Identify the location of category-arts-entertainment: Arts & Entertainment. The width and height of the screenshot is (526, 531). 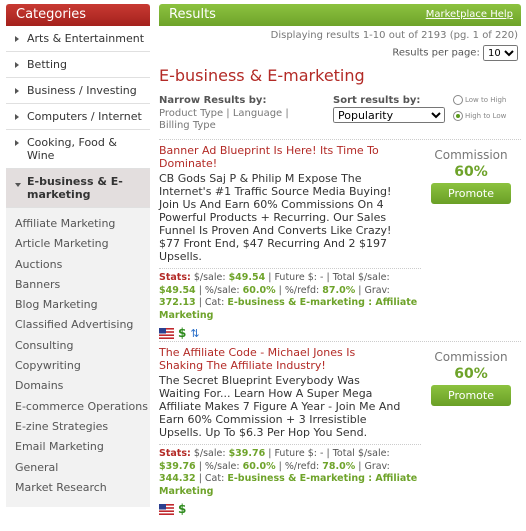
(78, 39).